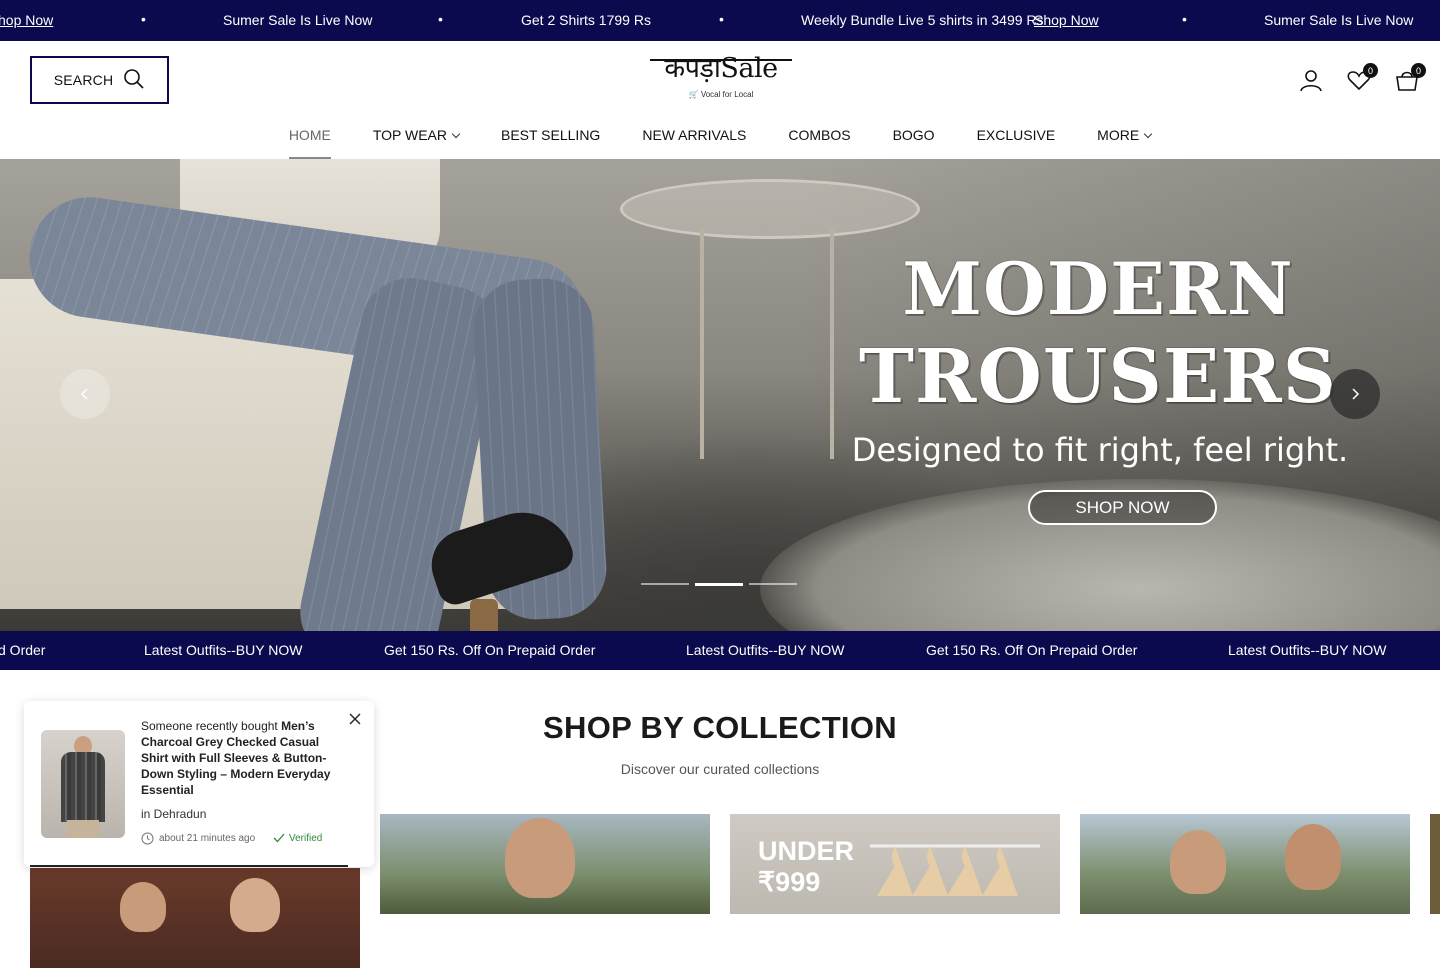  I want to click on hero-title-line1: MODERN, so click(1098, 288).